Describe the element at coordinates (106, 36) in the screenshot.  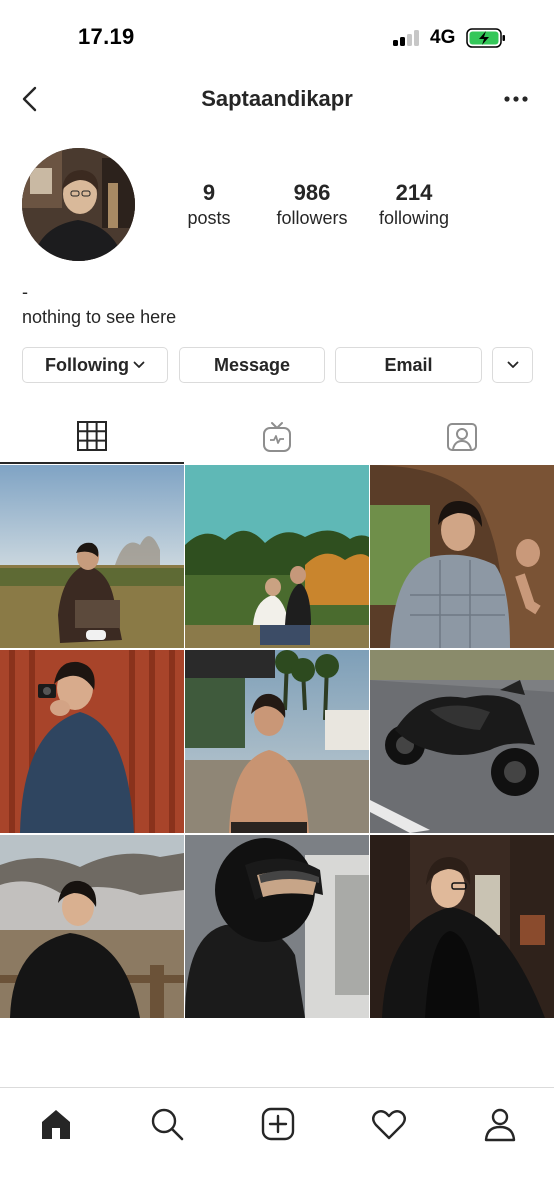
I see `status-time: 17.19` at that location.